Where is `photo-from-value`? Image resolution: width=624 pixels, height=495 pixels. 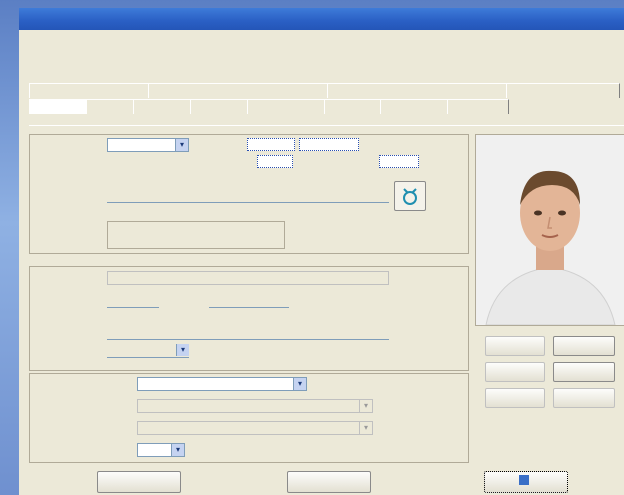
photo-from-value is located at coordinates (271, 144).